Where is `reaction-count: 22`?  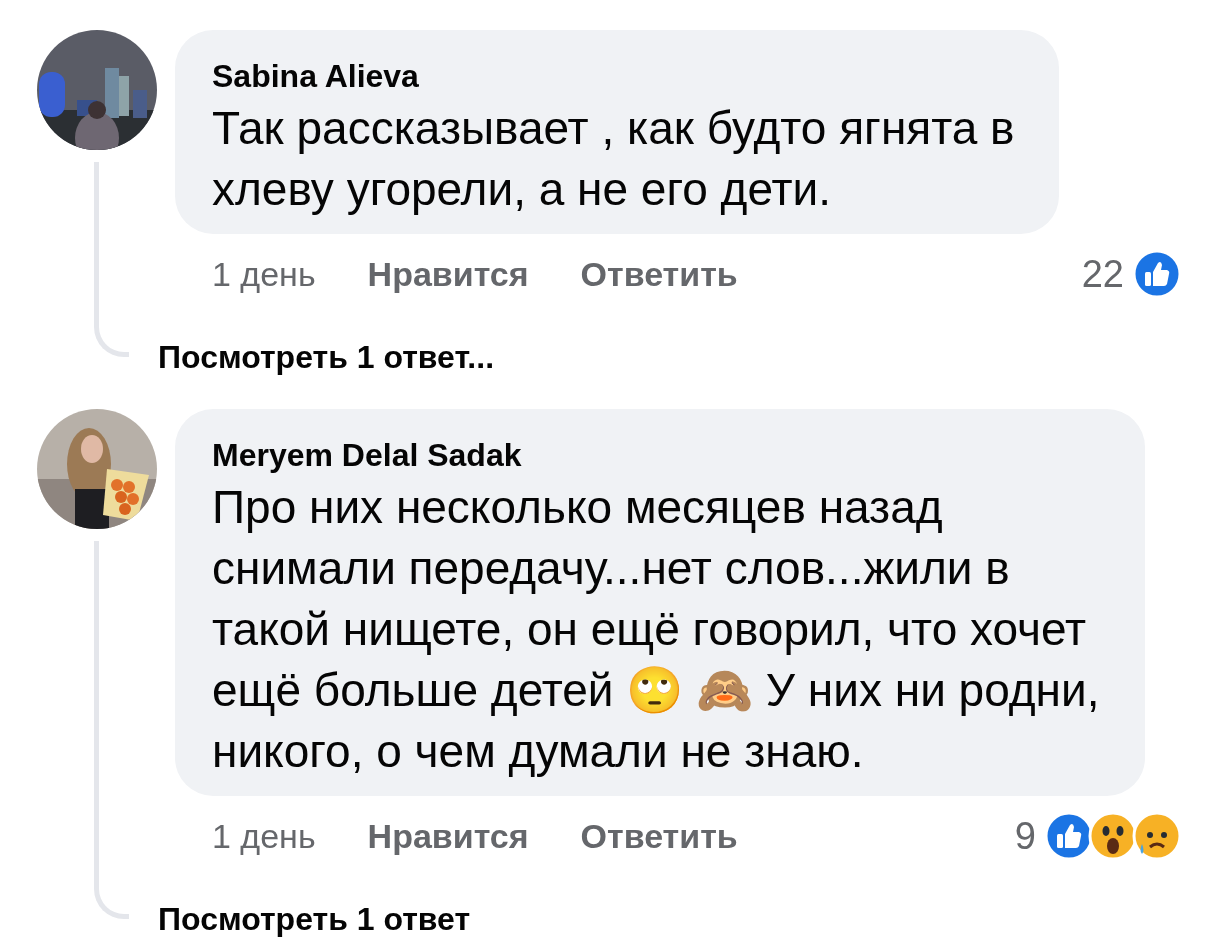
reaction-count: 22 is located at coordinates (1102, 274).